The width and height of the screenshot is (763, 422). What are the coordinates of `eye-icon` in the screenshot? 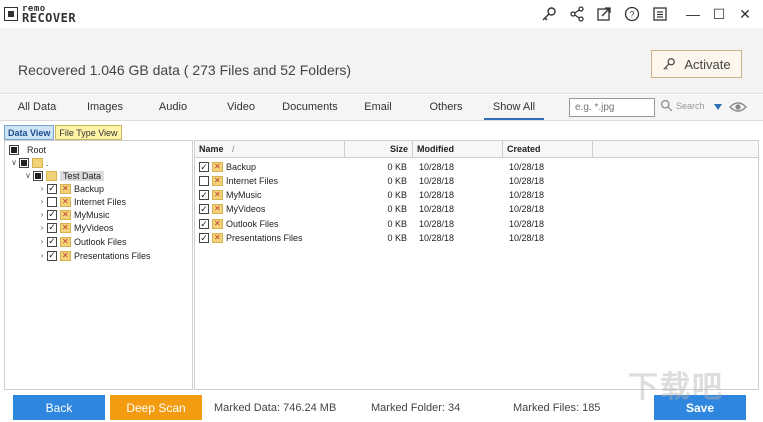 It's located at (738, 108).